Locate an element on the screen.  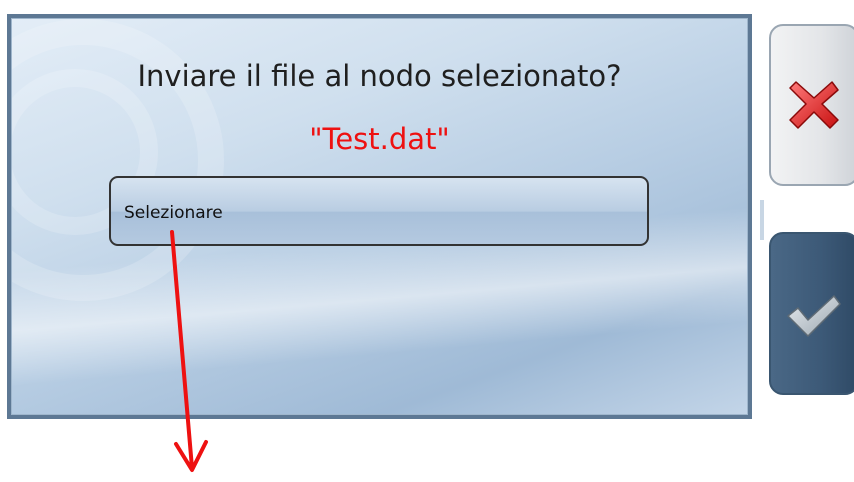
confirm-button is located at coordinates (811, 313).